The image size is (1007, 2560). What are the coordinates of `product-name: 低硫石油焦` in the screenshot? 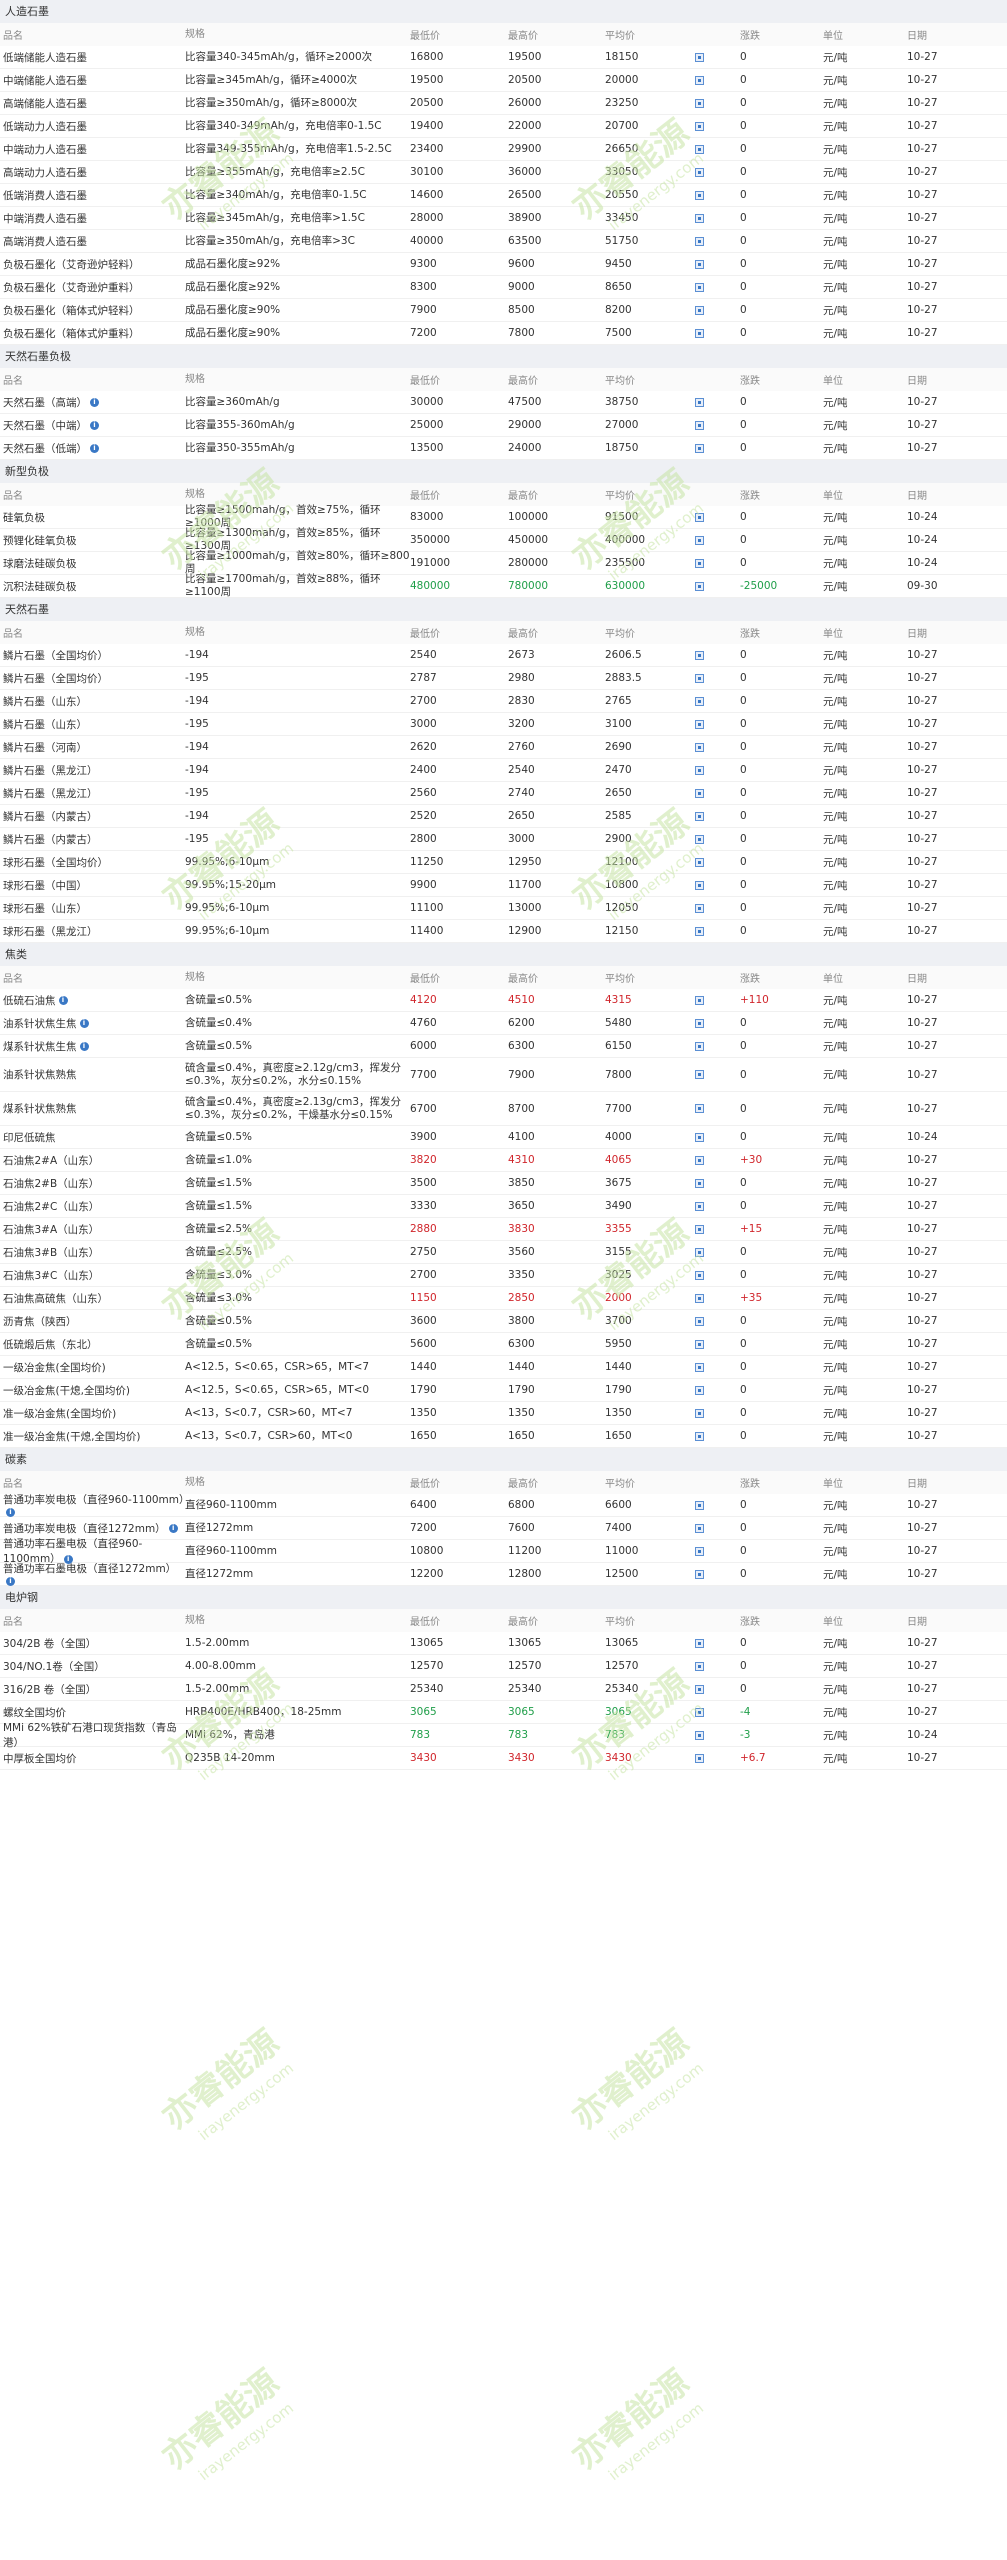 It's located at (29, 1000).